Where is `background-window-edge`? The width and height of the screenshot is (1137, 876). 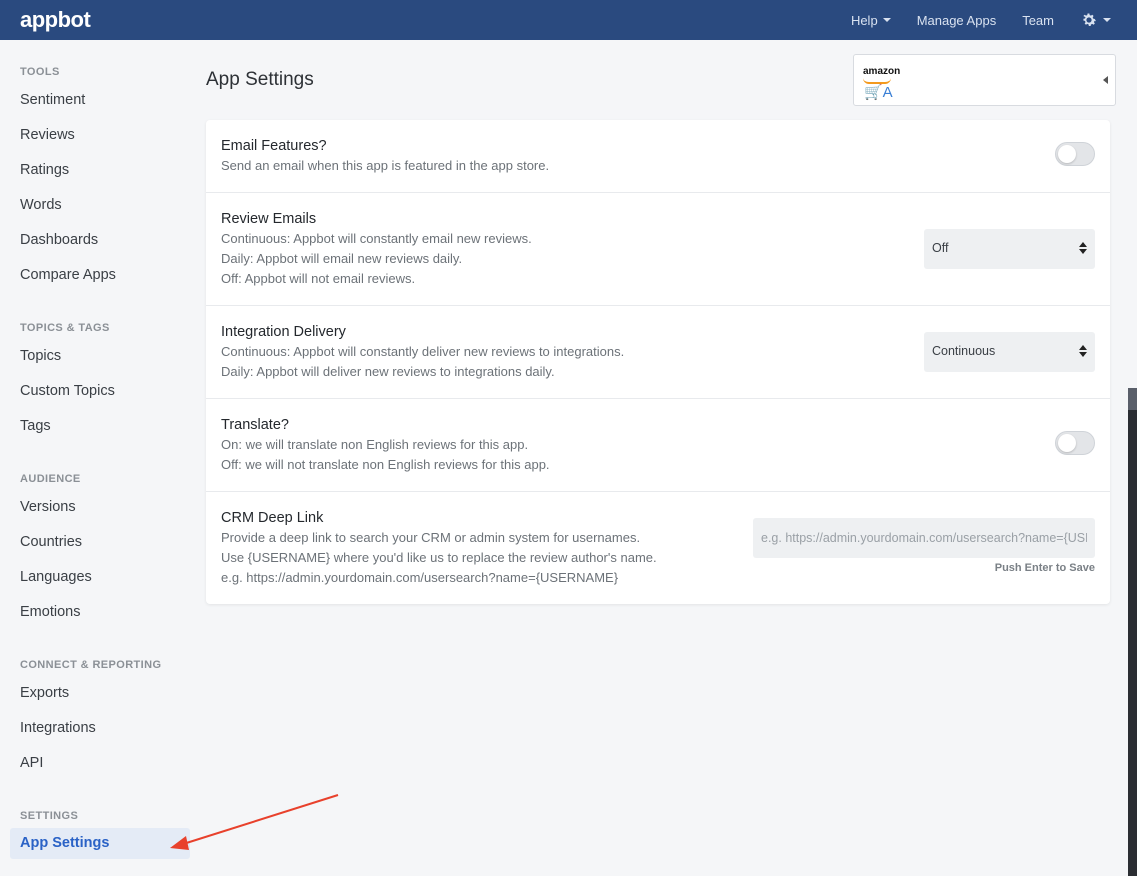
background-window-edge is located at coordinates (1132, 632).